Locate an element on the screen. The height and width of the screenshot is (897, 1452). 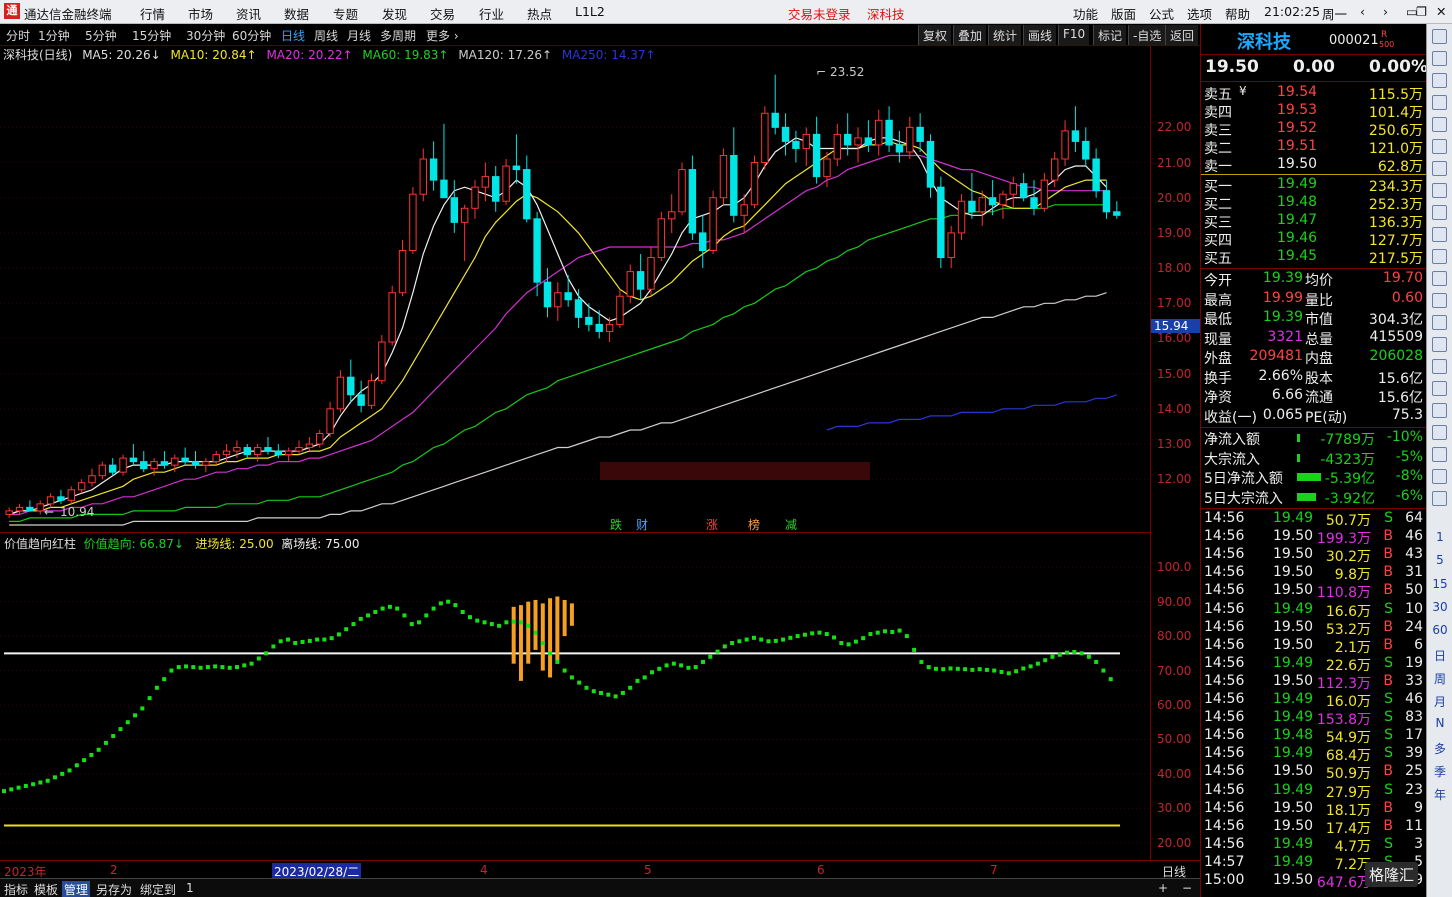
menu-shuju: 数据 is located at coordinates (296, 13).